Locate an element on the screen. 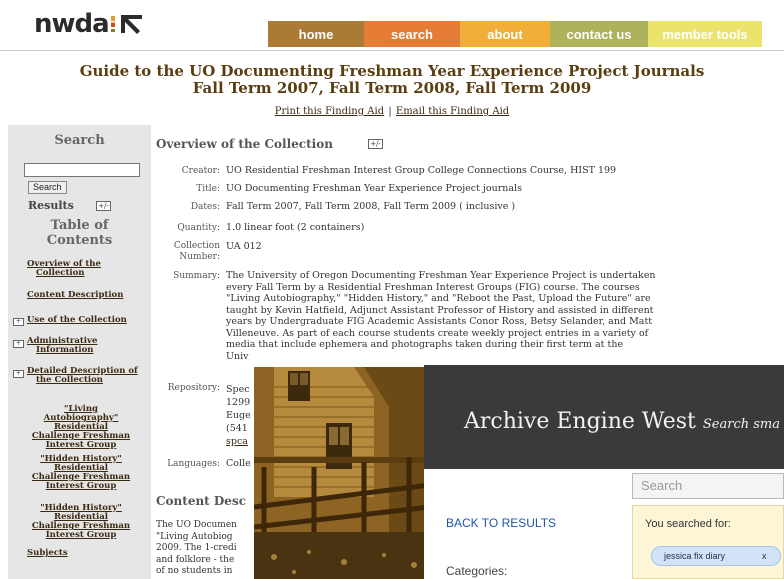  repository-line: 1299 is located at coordinates (238, 402).